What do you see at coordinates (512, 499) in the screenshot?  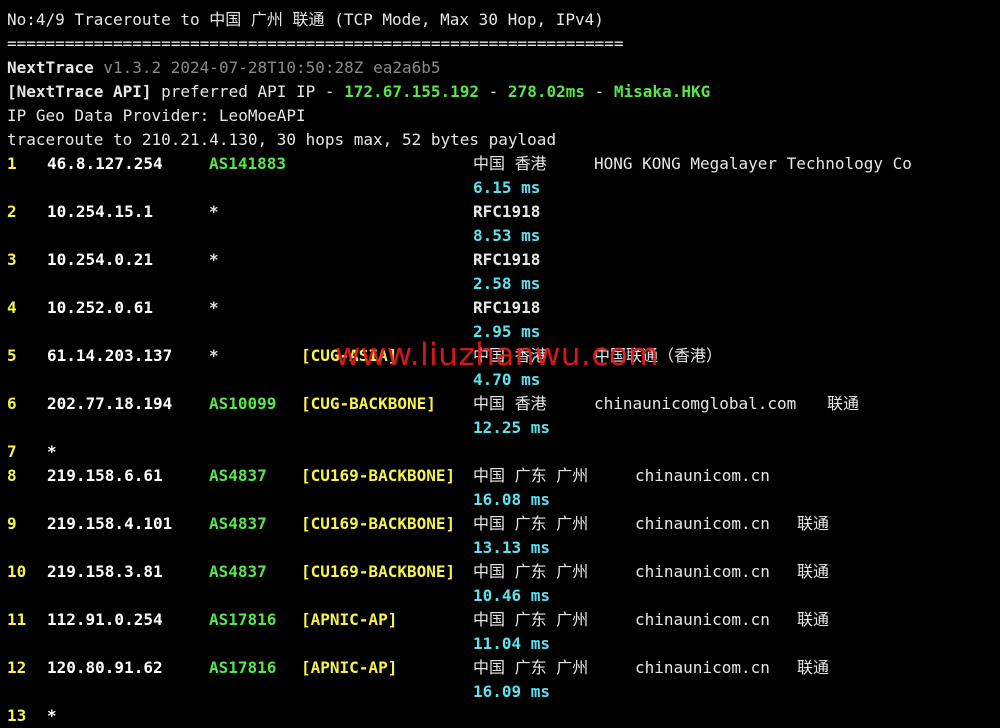 I see `hop-latency: 16.08 ms` at bounding box center [512, 499].